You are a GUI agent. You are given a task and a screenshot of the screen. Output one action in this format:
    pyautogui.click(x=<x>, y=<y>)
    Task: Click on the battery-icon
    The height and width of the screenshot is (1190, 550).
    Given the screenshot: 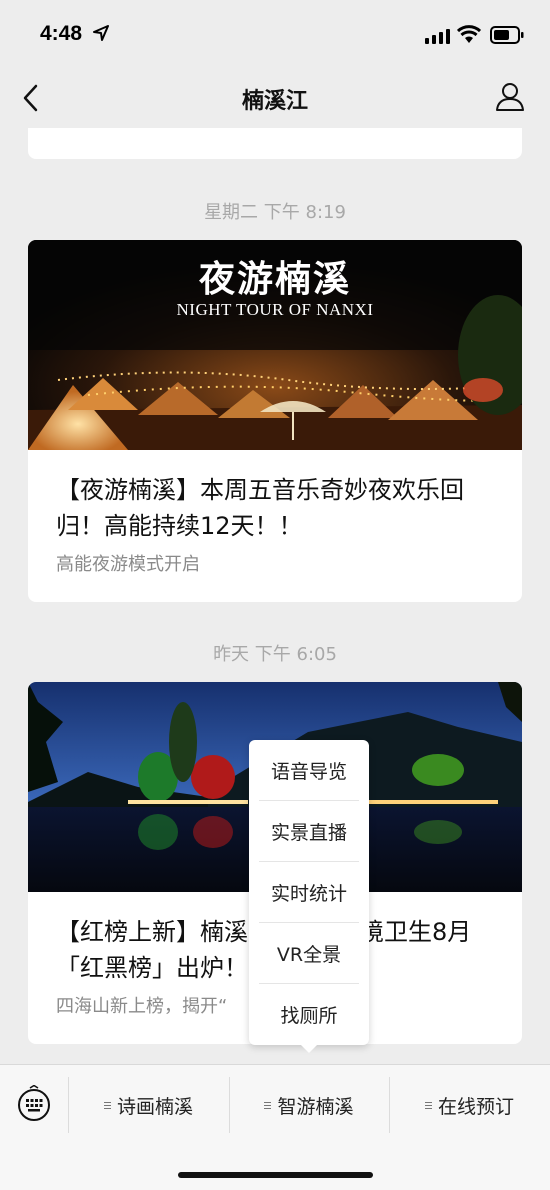 What is the action you would take?
    pyautogui.click(x=507, y=37)
    